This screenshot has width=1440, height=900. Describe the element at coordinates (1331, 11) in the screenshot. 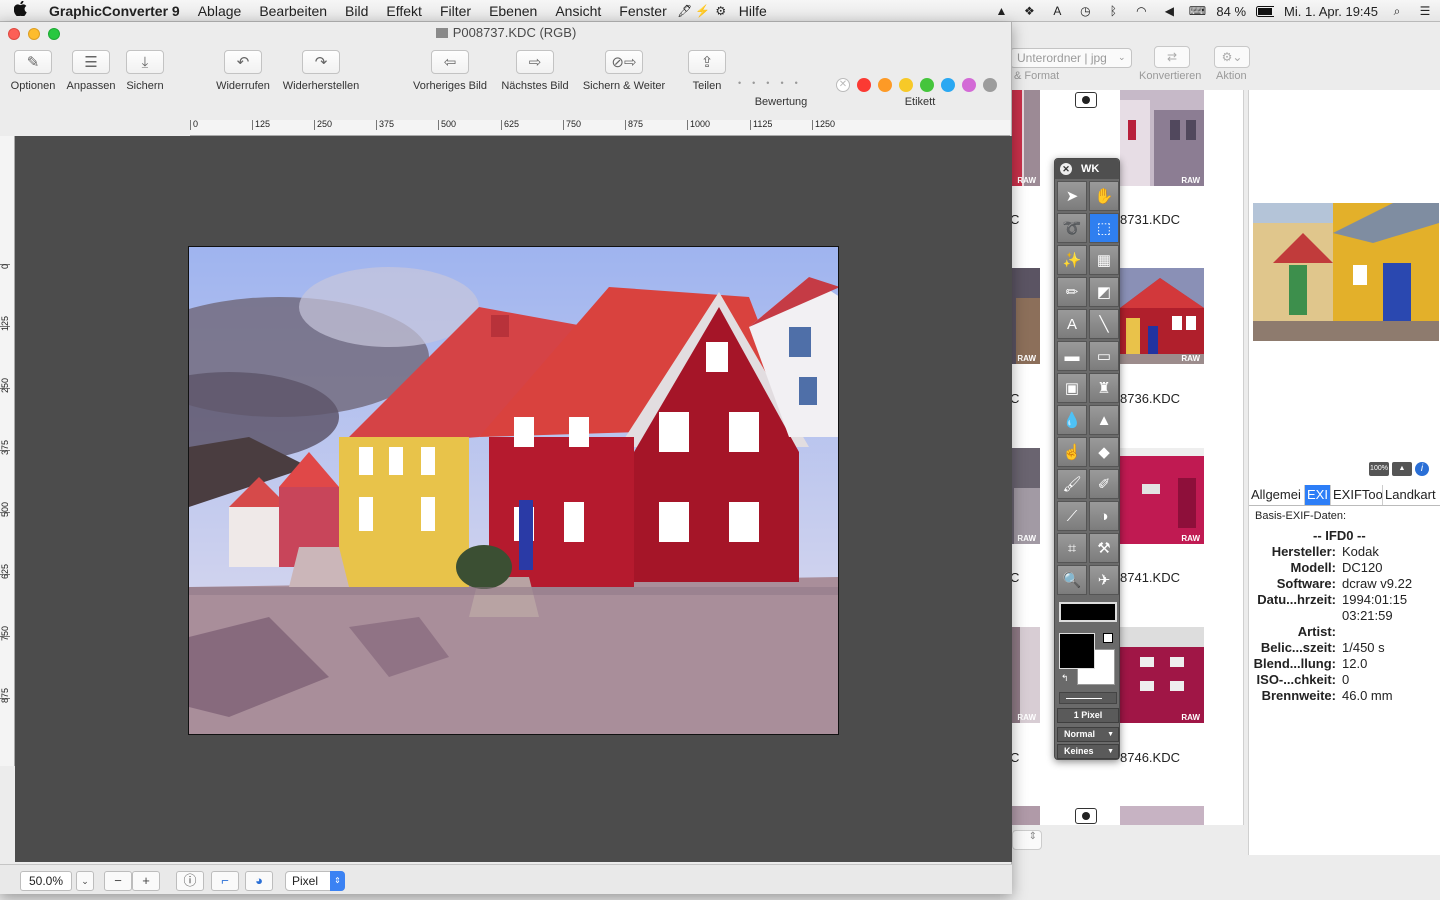

I see `menubar-clock: Mi. 1. Apr. 19:45` at that location.